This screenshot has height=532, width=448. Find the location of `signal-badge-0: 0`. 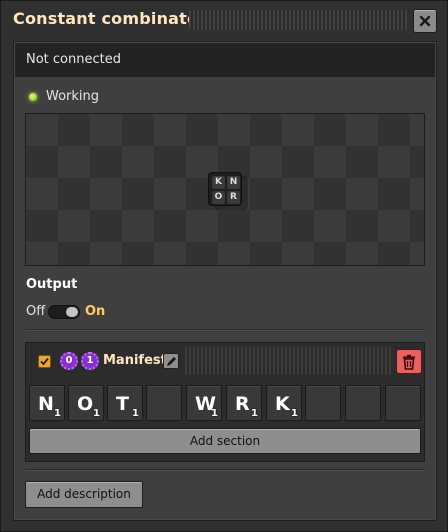

signal-badge-0: 0 is located at coordinates (69, 361).